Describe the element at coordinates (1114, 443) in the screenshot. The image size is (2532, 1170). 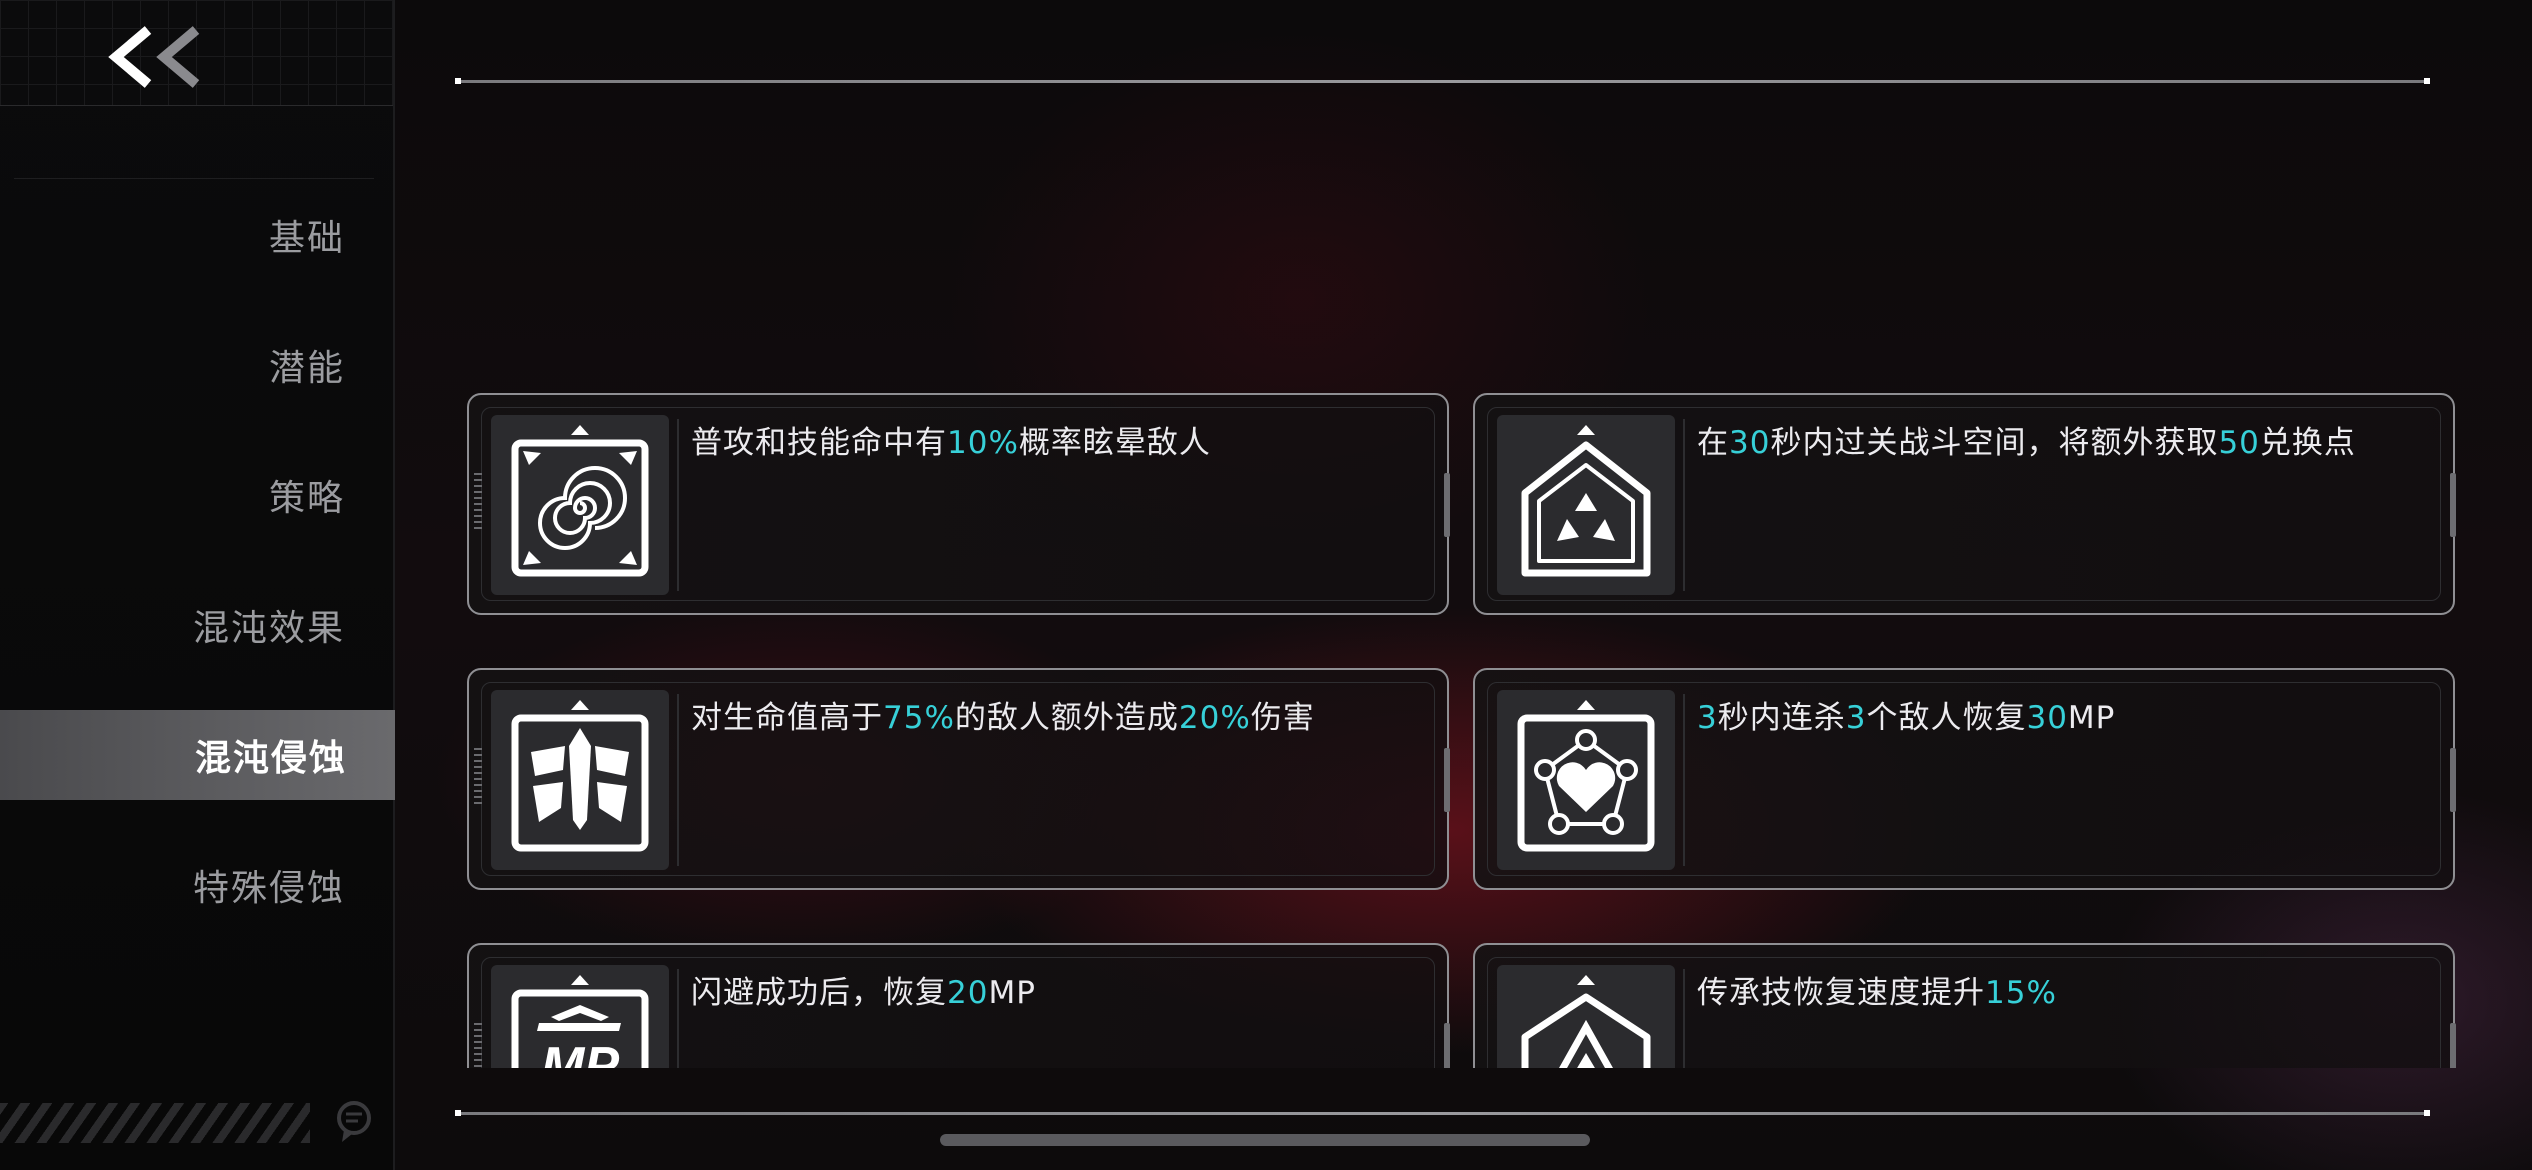
I see `description-text: 概率眩晕敌人` at that location.